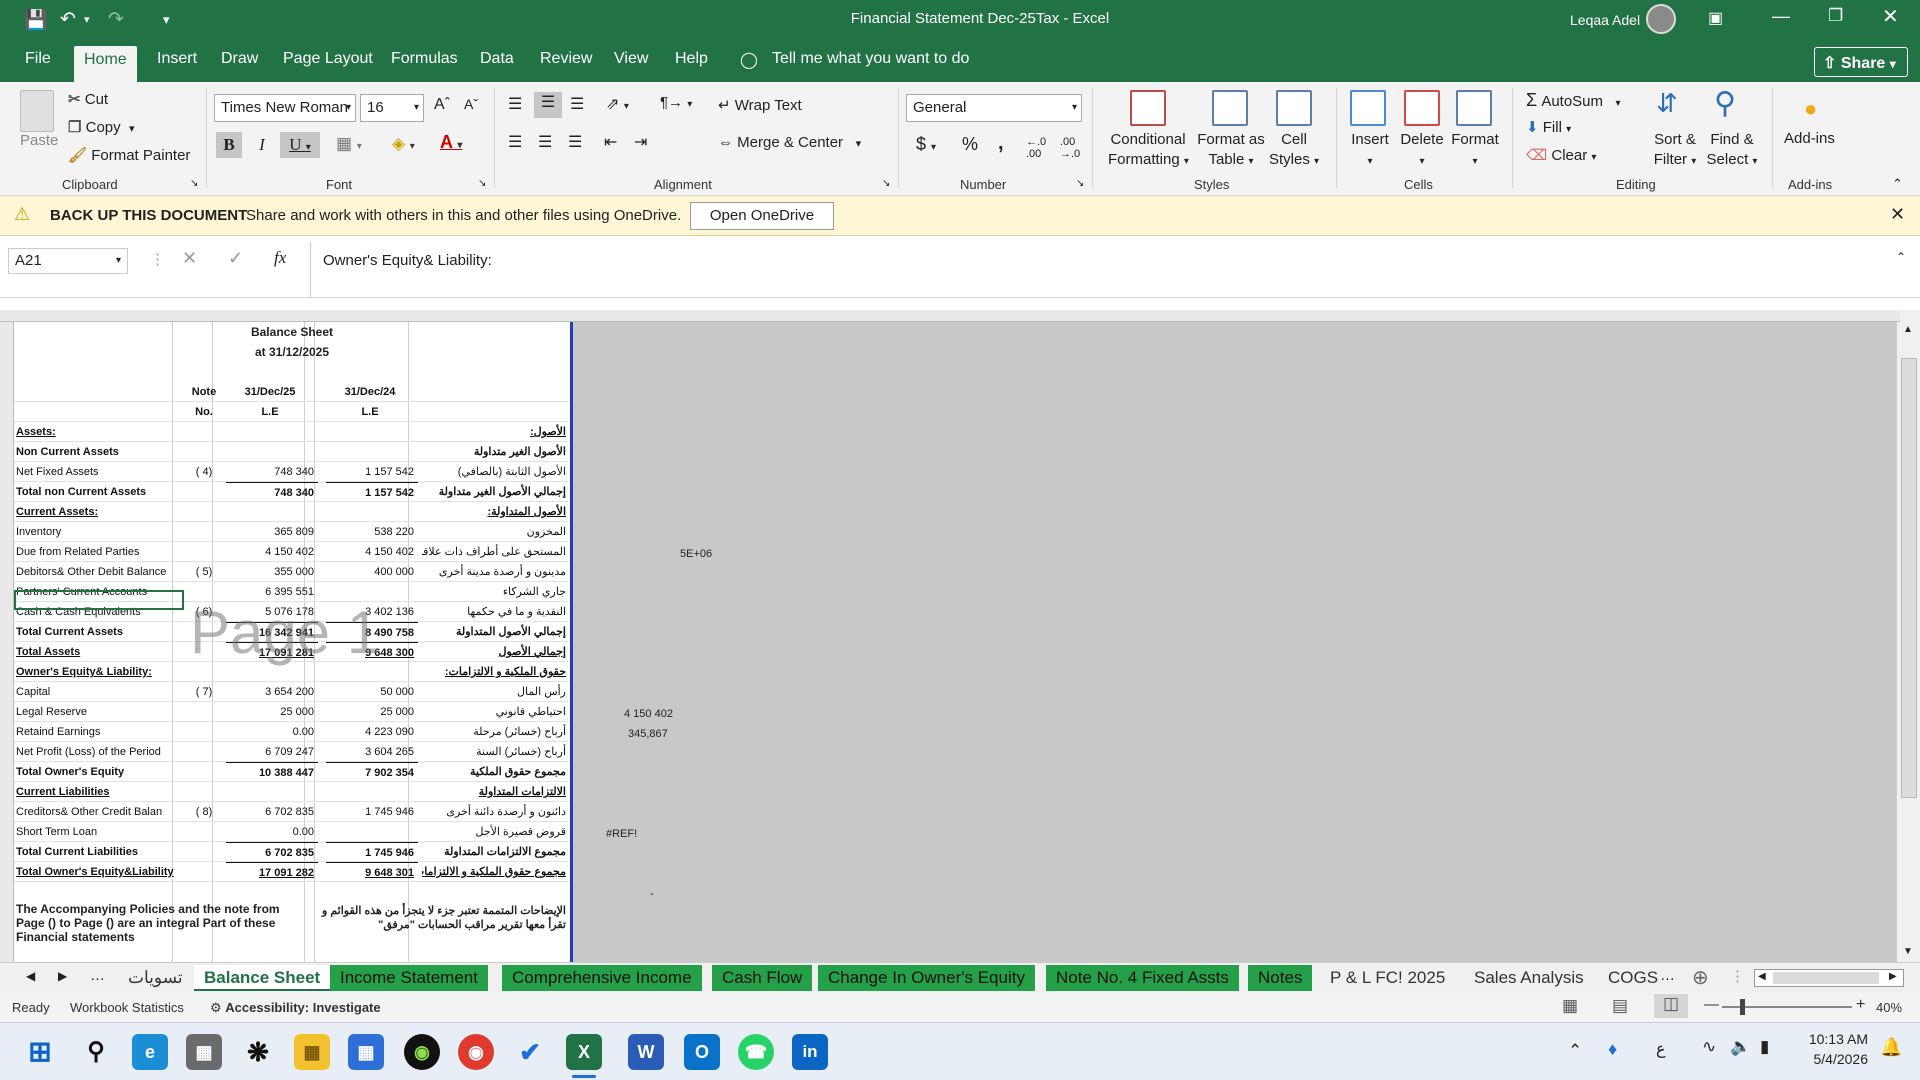 The image size is (1920, 1080). Describe the element at coordinates (366, 1052) in the screenshot. I see `store-icon: ▦` at that location.